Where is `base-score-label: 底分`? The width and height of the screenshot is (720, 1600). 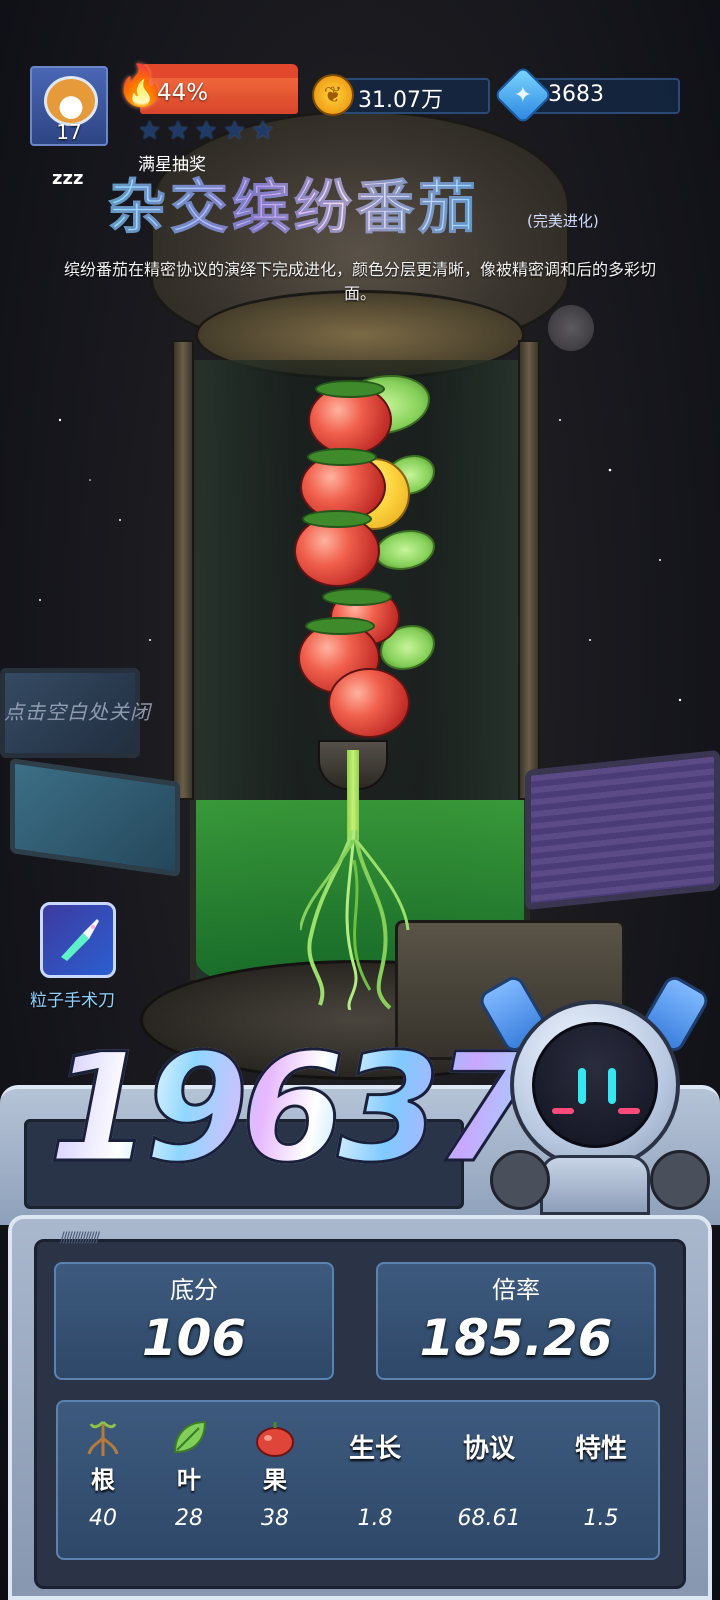 base-score-label: 底分 is located at coordinates (194, 1290).